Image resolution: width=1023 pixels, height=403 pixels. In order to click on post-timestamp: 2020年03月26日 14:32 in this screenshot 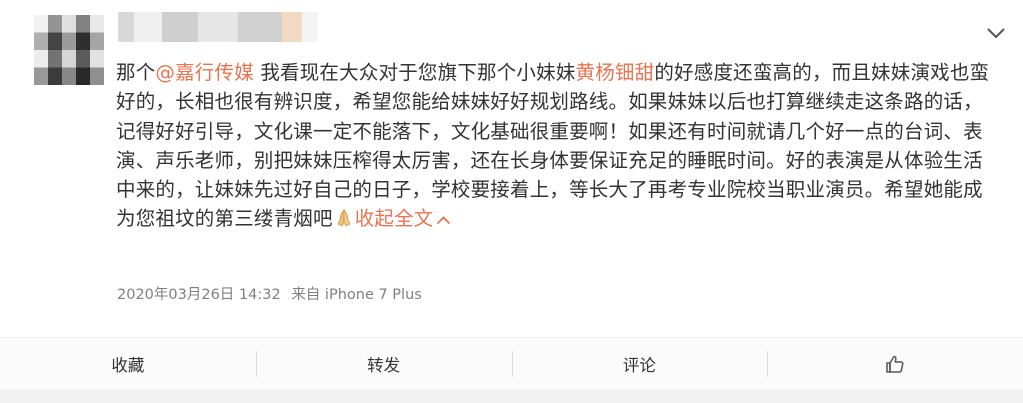, I will do `click(199, 295)`.